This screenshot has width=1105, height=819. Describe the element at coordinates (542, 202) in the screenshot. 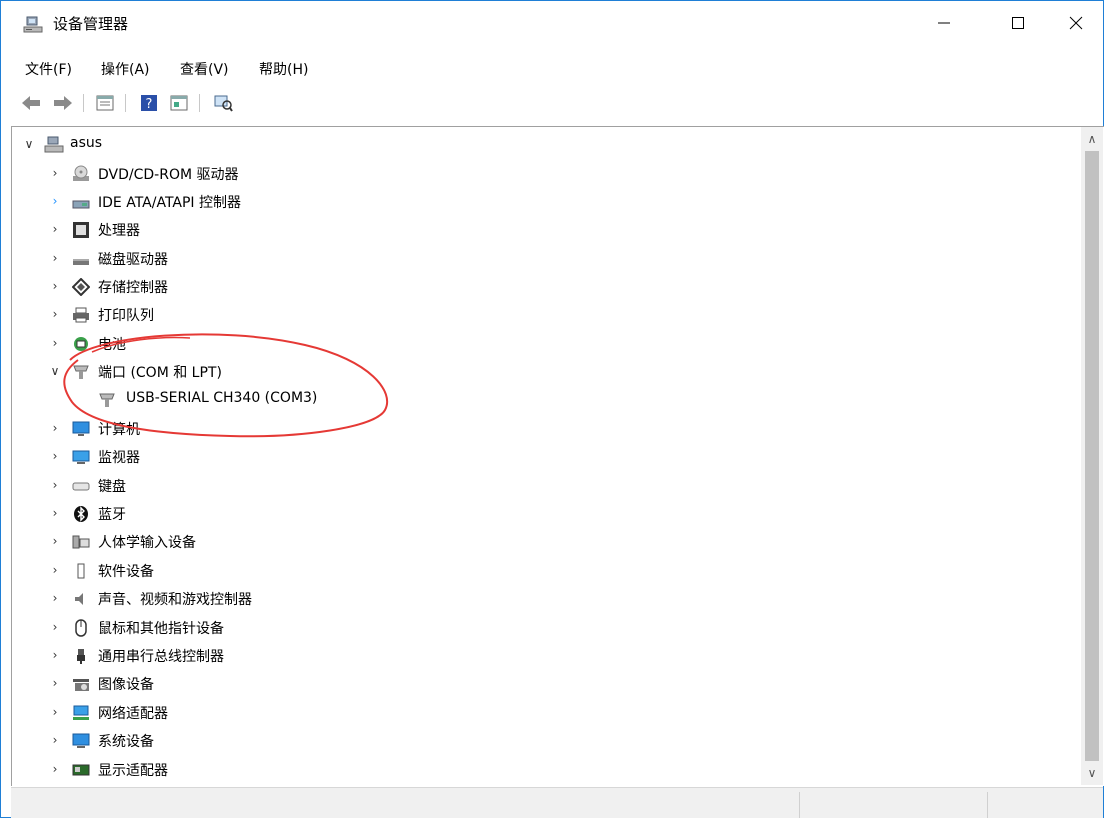

I see `tree-item-ide: › IDE ATA/ATAPI 控制器` at that location.